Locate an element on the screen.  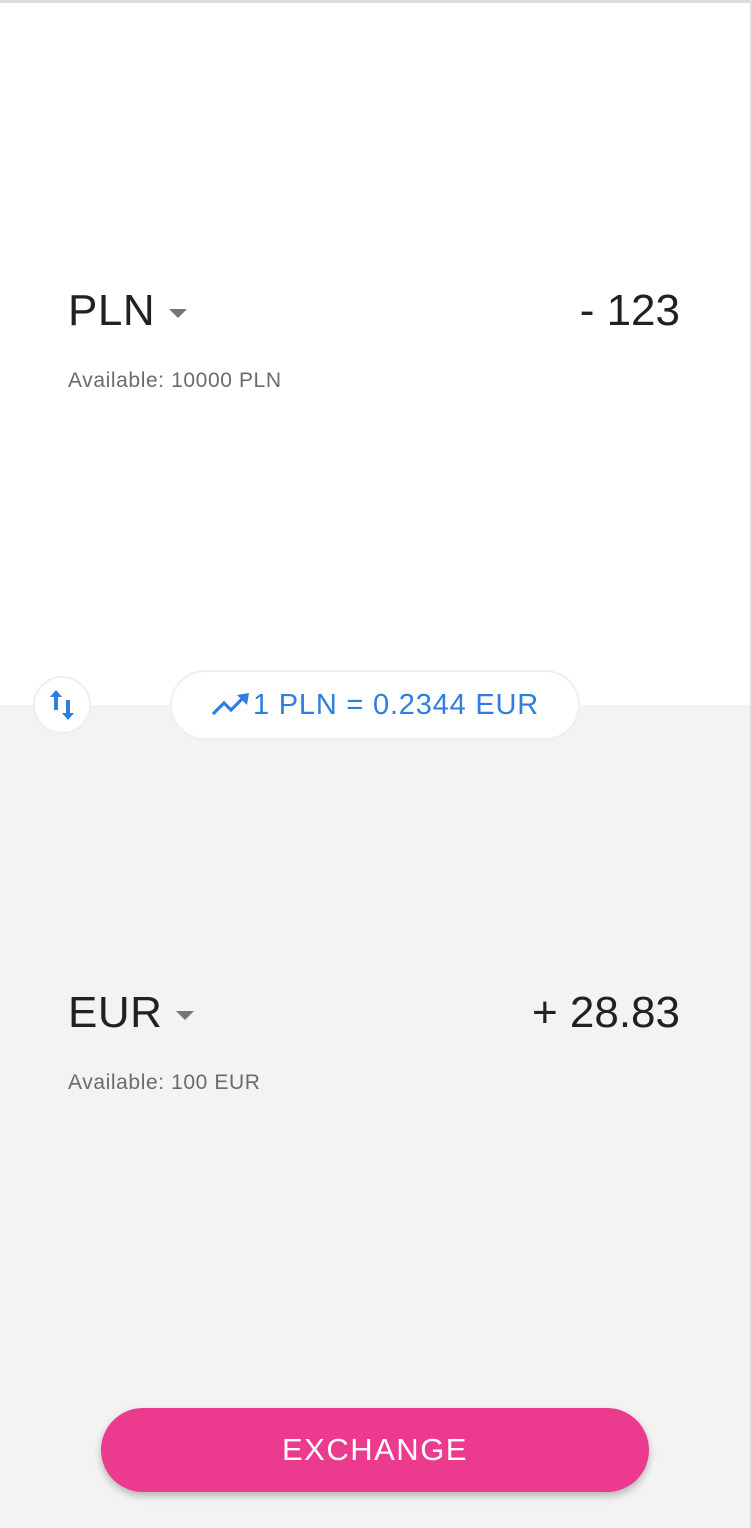
from-amount-input is located at coordinates (550, 311).